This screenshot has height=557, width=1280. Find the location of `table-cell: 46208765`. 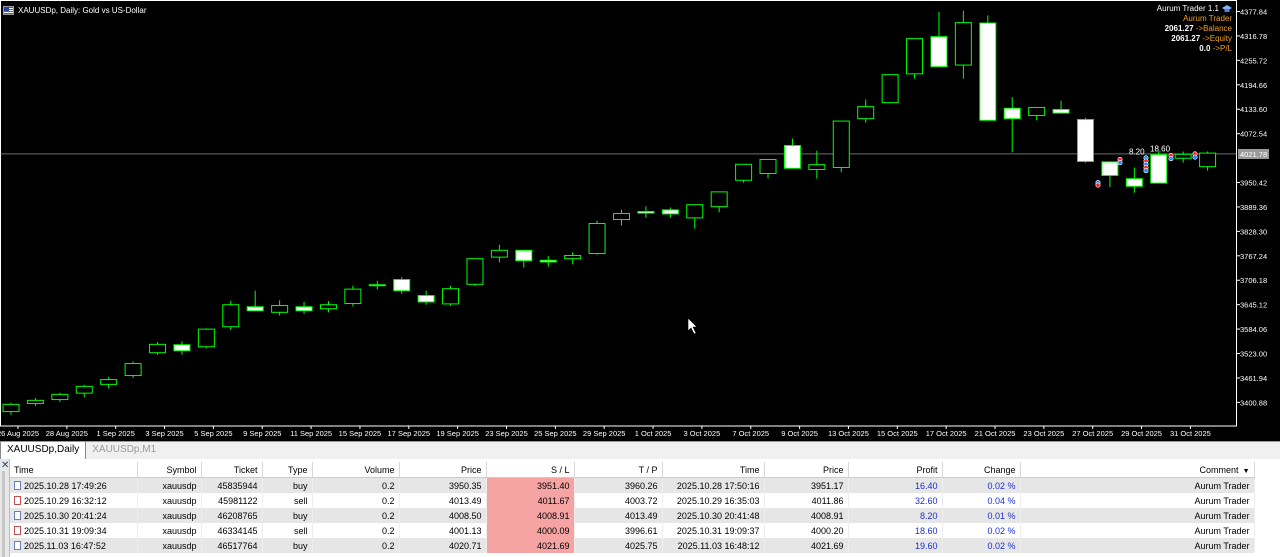

table-cell: 46208765 is located at coordinates (232, 515).